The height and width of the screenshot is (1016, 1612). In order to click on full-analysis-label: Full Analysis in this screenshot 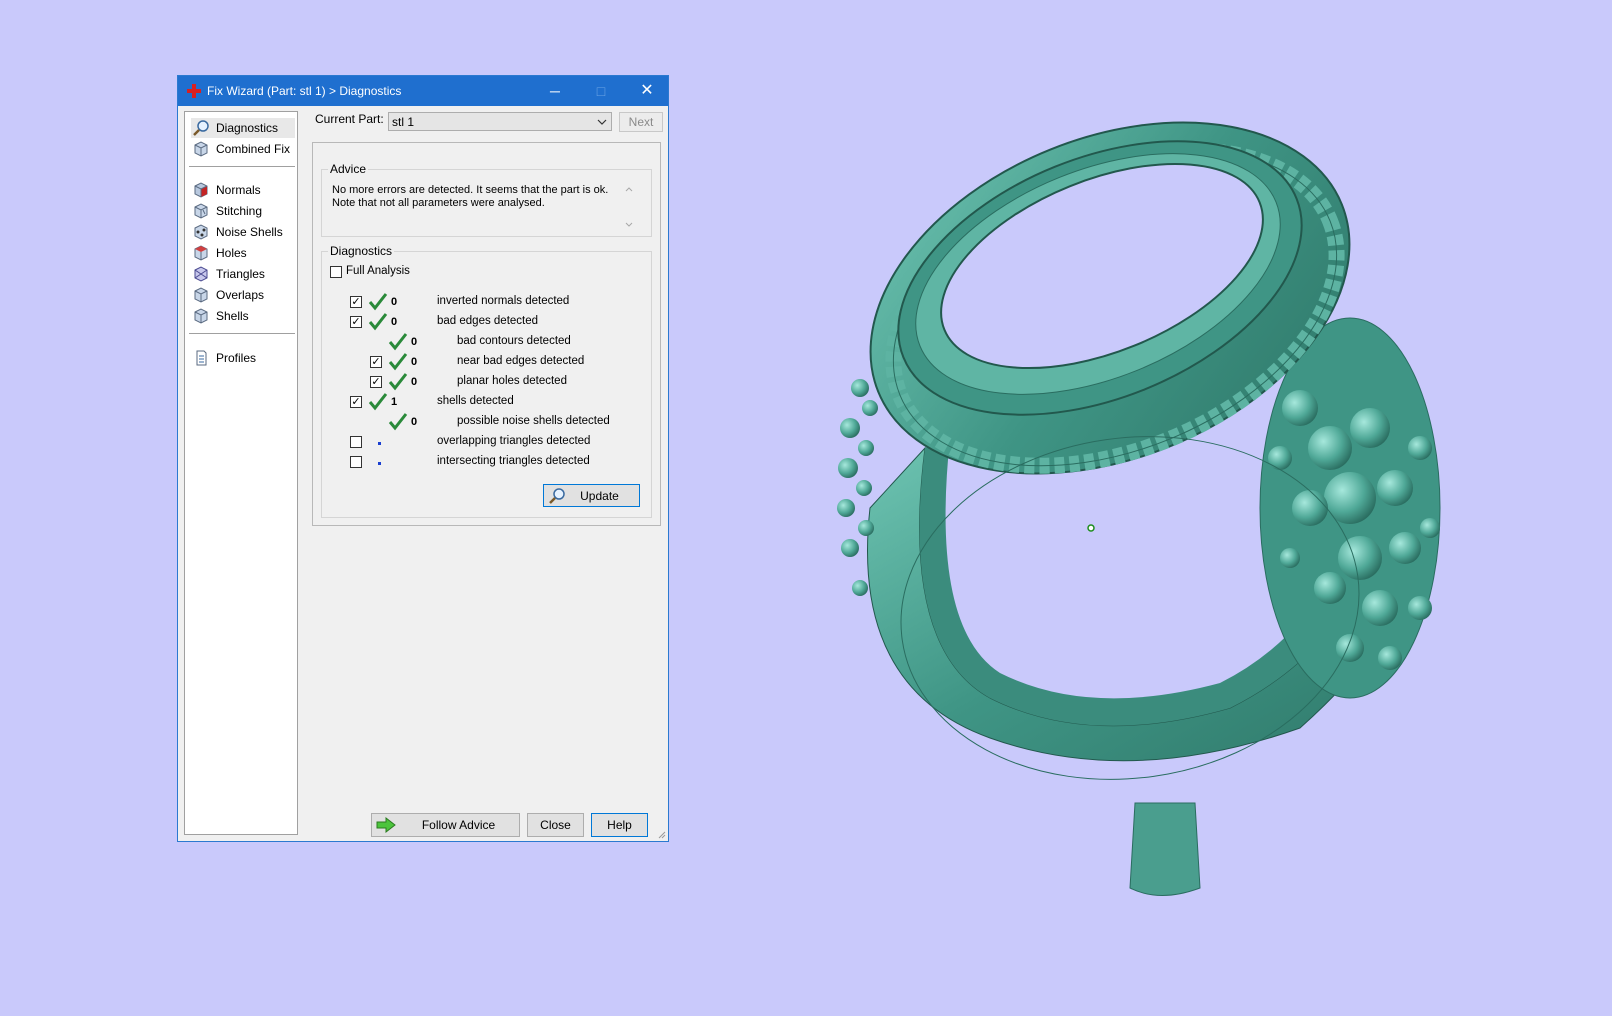, I will do `click(378, 271)`.